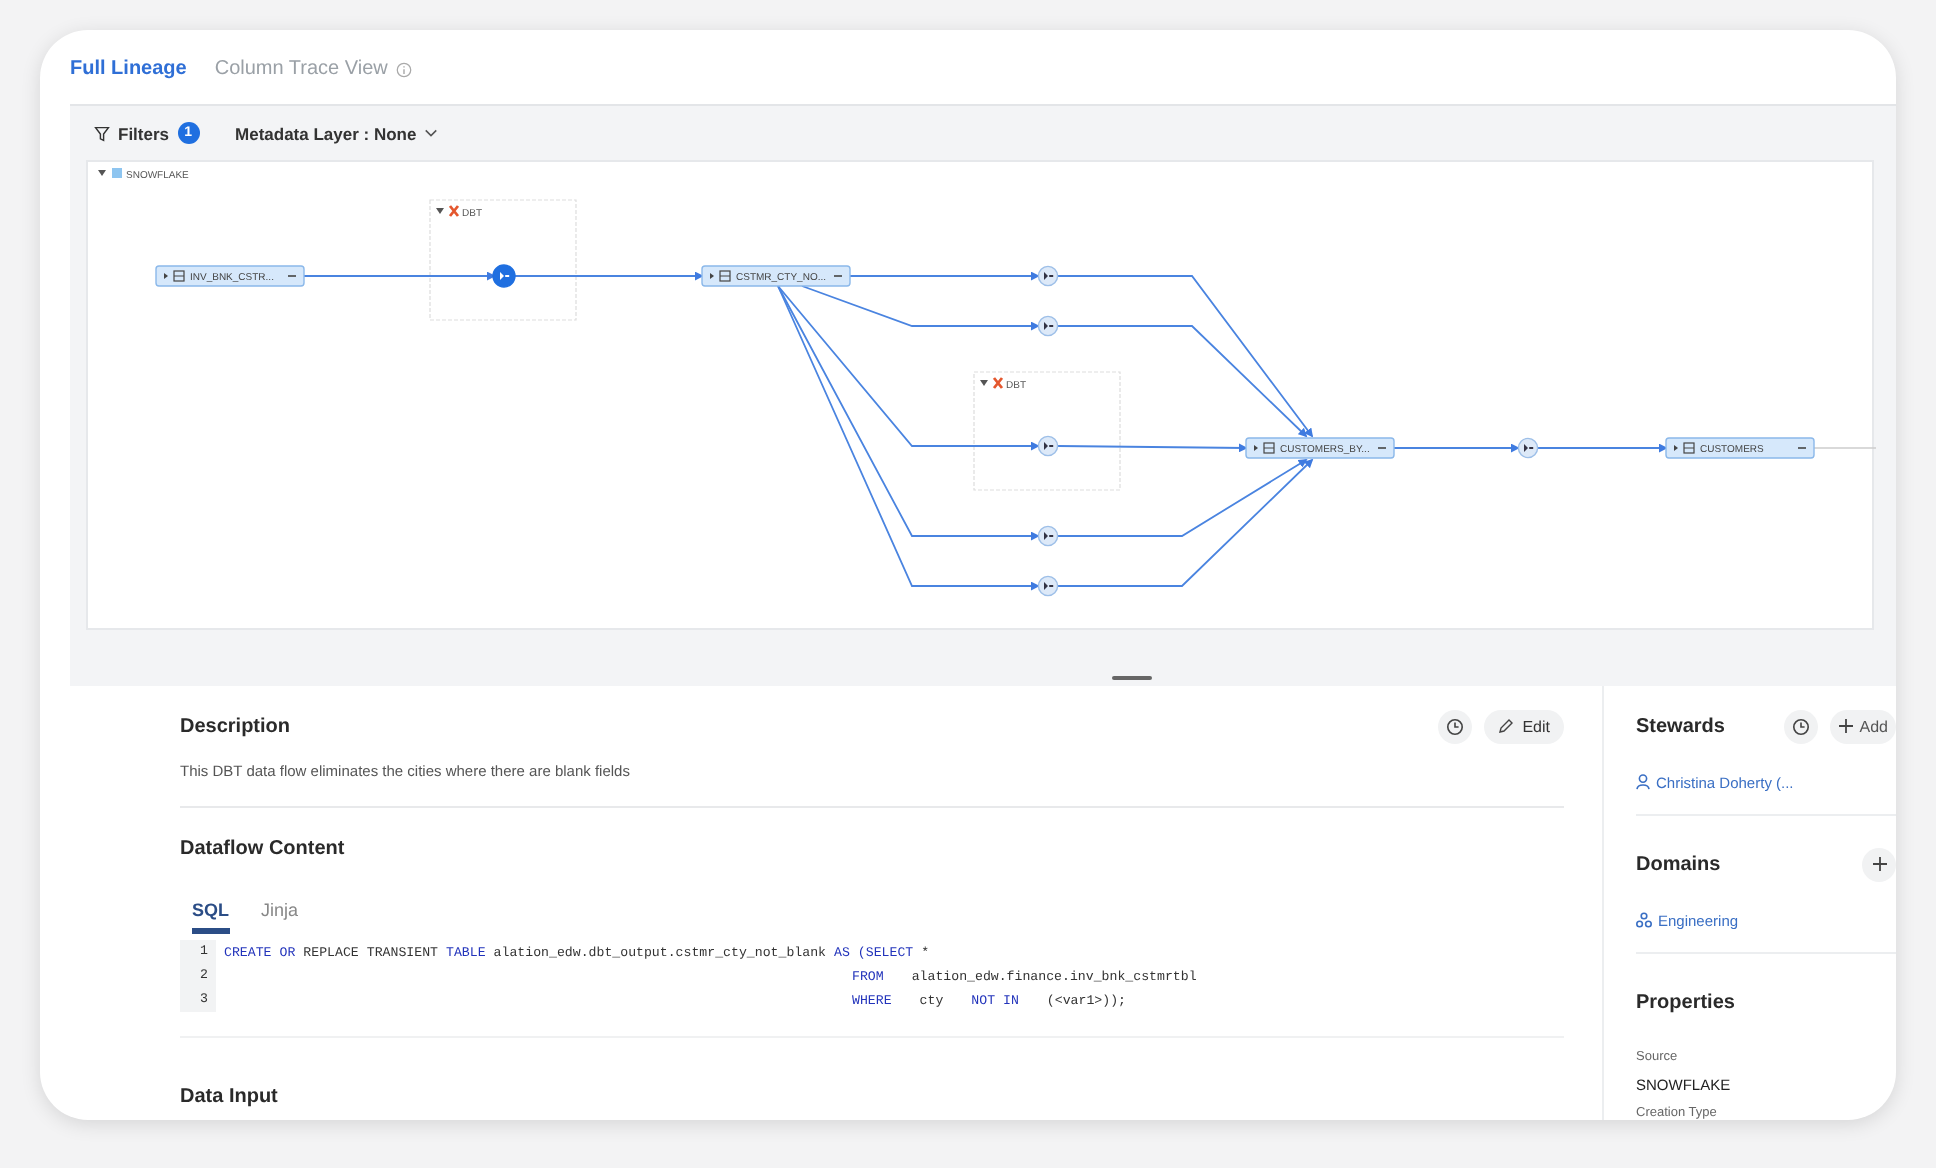 The width and height of the screenshot is (1936, 1168). I want to click on chevron-down-icon, so click(431, 133).